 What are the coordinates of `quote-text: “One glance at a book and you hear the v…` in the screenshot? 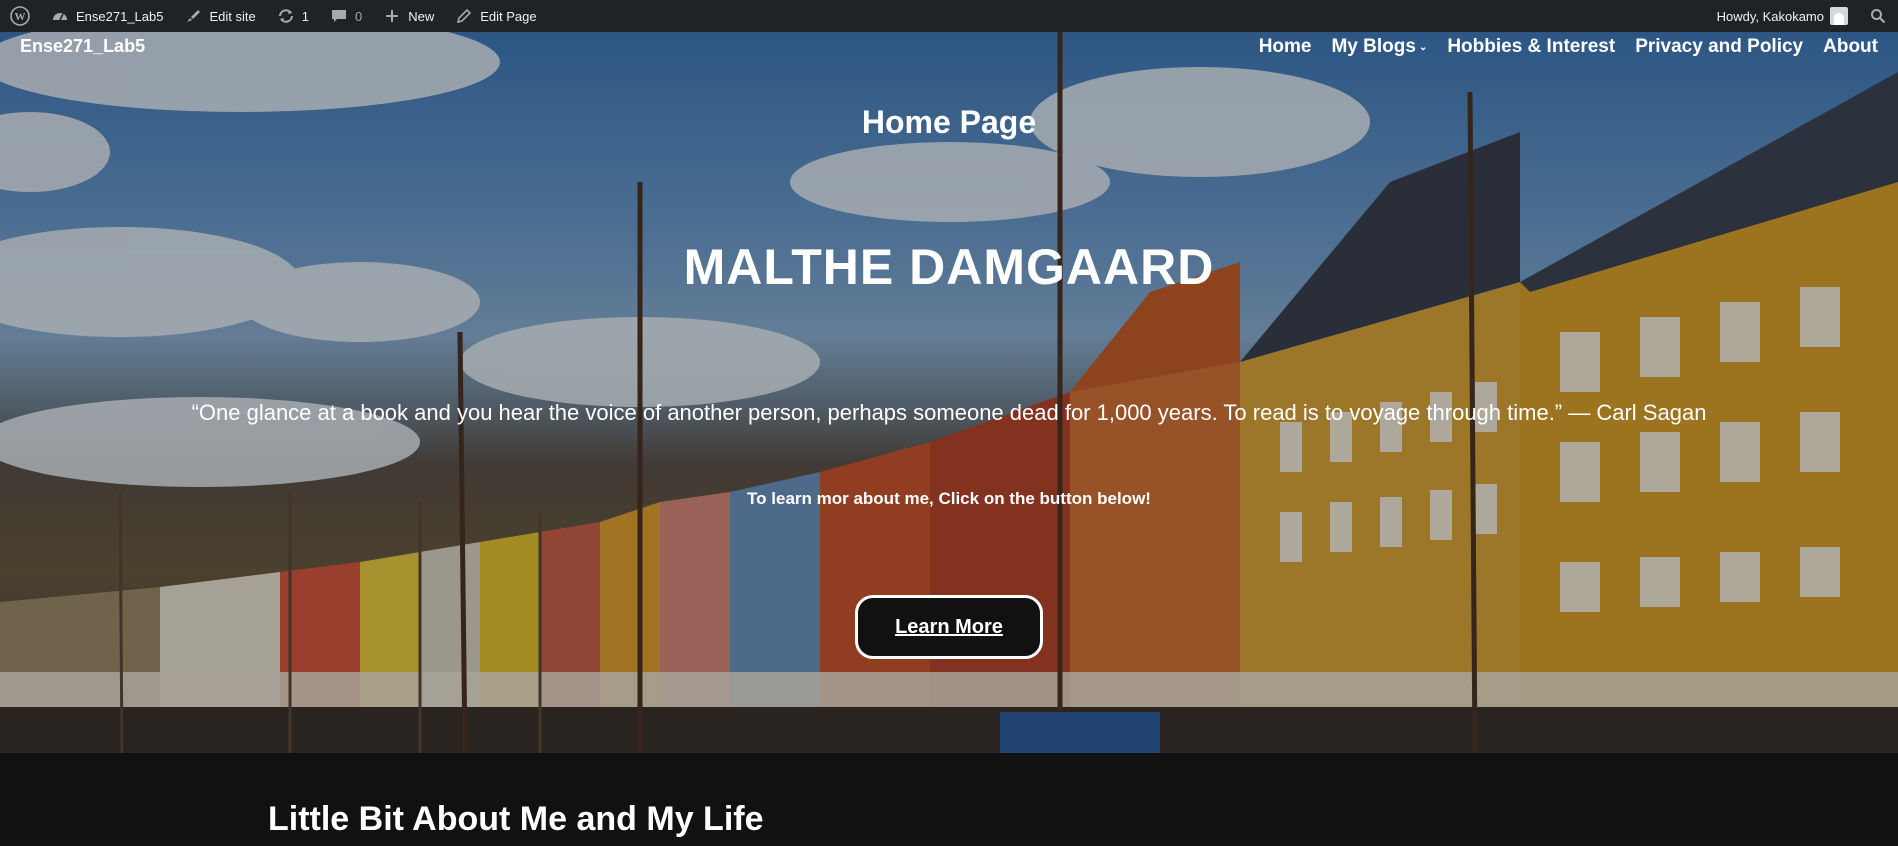 It's located at (949, 412).